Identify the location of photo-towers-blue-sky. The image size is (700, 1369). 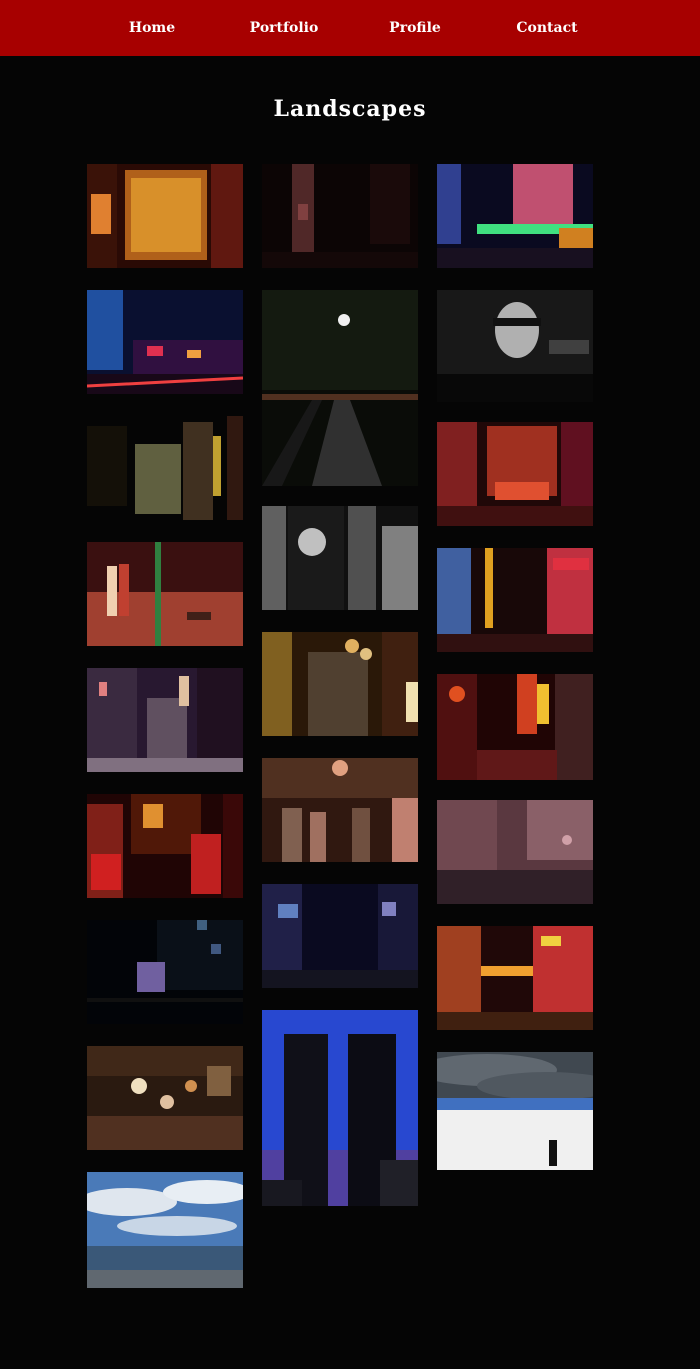
(340, 1108).